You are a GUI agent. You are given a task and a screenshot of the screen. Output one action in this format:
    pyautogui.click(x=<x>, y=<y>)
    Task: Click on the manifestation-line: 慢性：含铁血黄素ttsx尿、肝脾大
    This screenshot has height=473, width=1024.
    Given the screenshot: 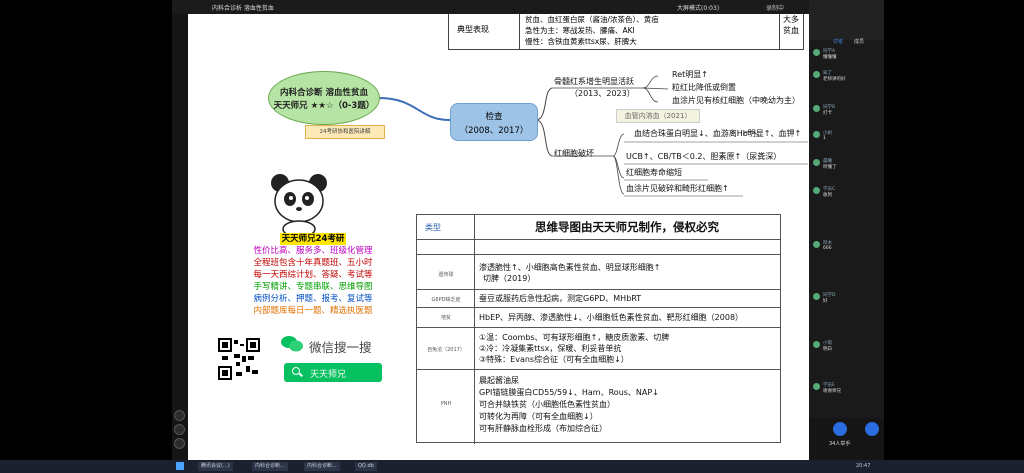 What is the action you would take?
    pyautogui.click(x=581, y=41)
    